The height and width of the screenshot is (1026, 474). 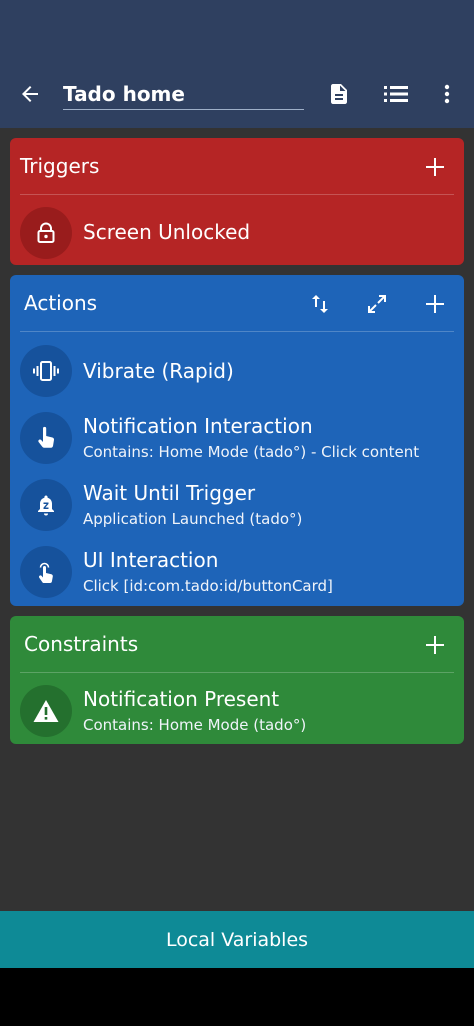 I want to click on add-trigger-button, so click(x=435, y=167).